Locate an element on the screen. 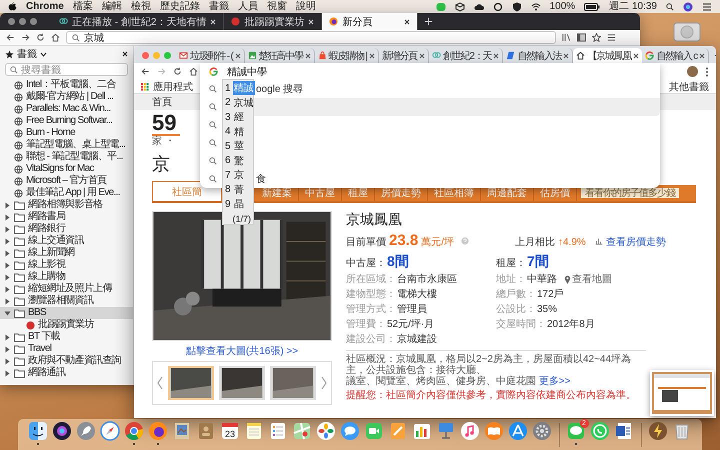  more-menu-icon is located at coordinates (707, 71).